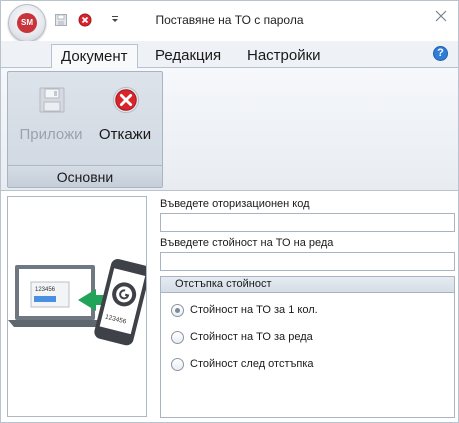 The image size is (459, 423). What do you see at coordinates (52, 100) in the screenshot?
I see `save-icon` at bounding box center [52, 100].